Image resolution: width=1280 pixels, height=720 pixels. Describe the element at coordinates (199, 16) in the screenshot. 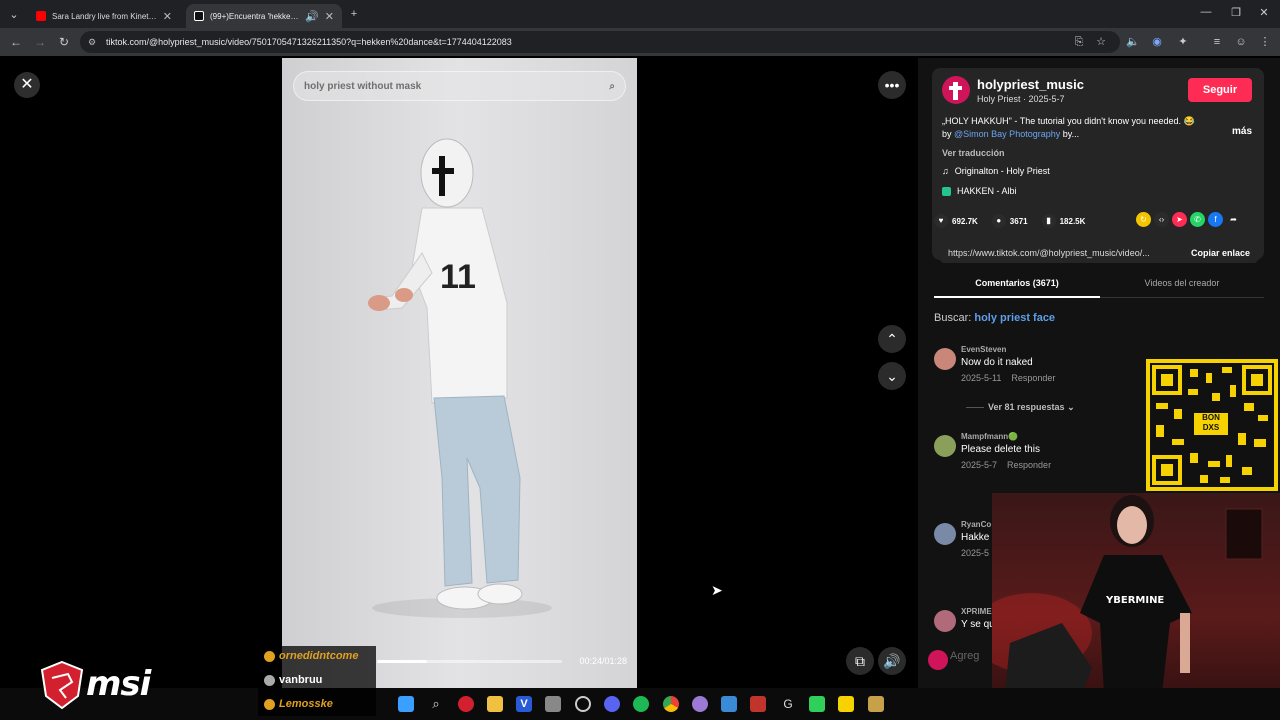

I see `tiktok-icon` at that location.